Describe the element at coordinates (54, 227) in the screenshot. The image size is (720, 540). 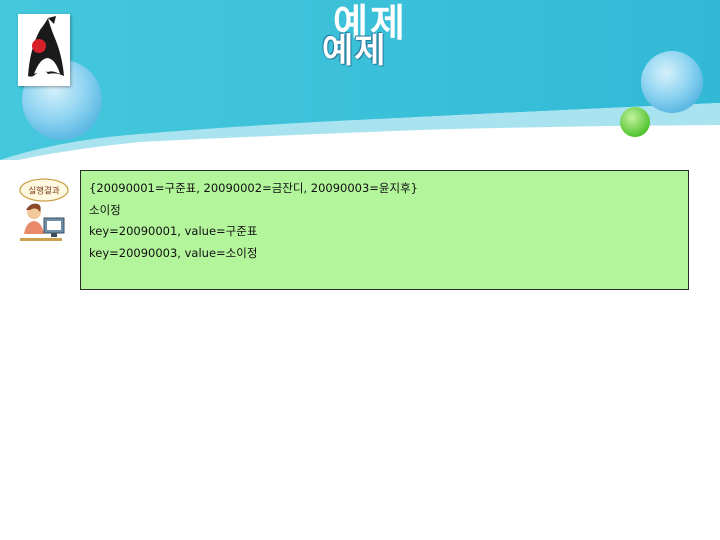
I see `monitor-icon` at that location.